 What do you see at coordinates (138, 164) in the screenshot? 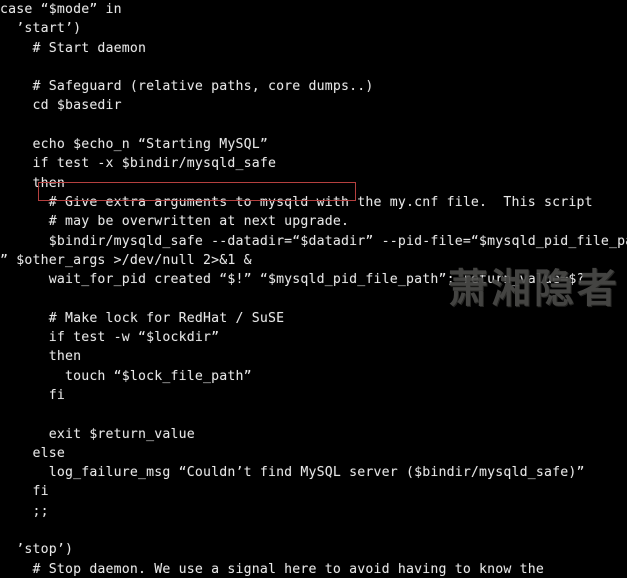
I see `code-line: if test -x $bindir/mysqld_safe` at bounding box center [138, 164].